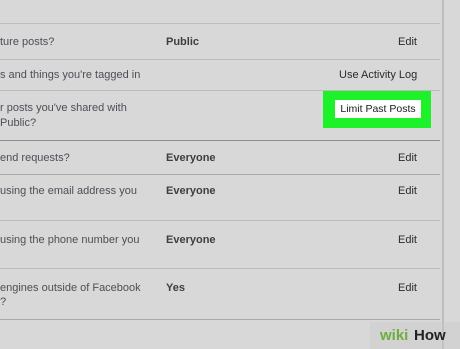 The width and height of the screenshot is (460, 349). What do you see at coordinates (407, 158) in the screenshot?
I see `friend-requests-edit-button: Edit` at bounding box center [407, 158].